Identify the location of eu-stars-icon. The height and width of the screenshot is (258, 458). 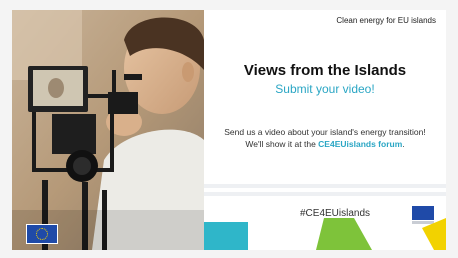
(42, 234).